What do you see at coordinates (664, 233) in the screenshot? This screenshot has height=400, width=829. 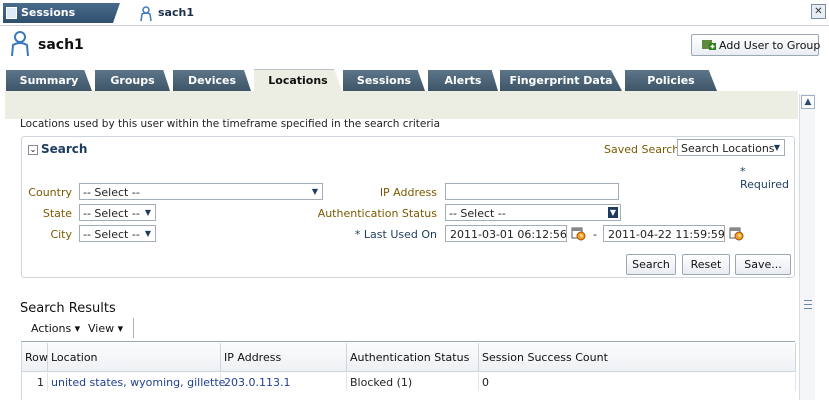 I see `date-to-input: 2011-04-22 11:59:59 PM` at bounding box center [664, 233].